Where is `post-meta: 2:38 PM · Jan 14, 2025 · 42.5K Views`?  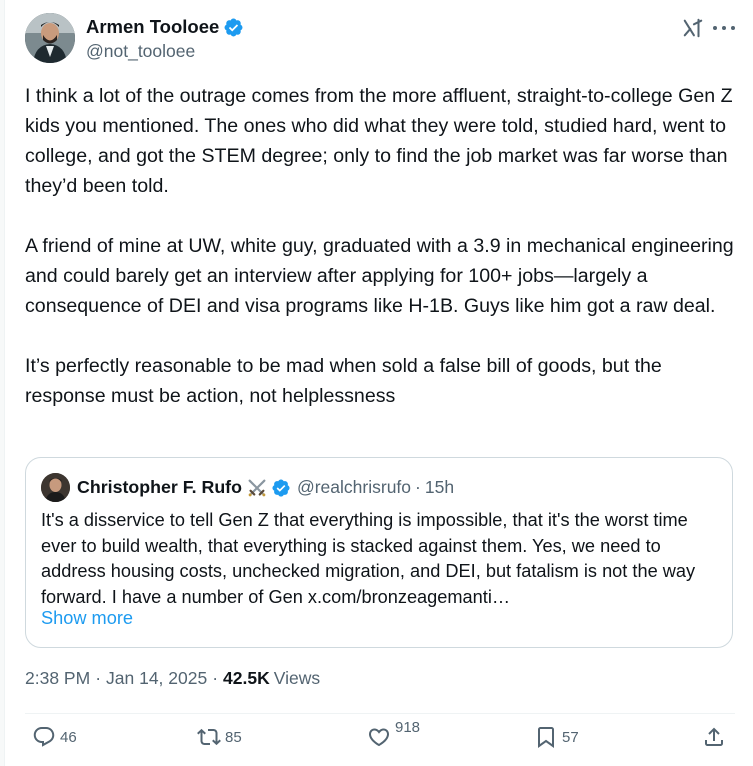
post-meta: 2:38 PM · Jan 14, 2025 · 42.5K Views is located at coordinates (172, 678).